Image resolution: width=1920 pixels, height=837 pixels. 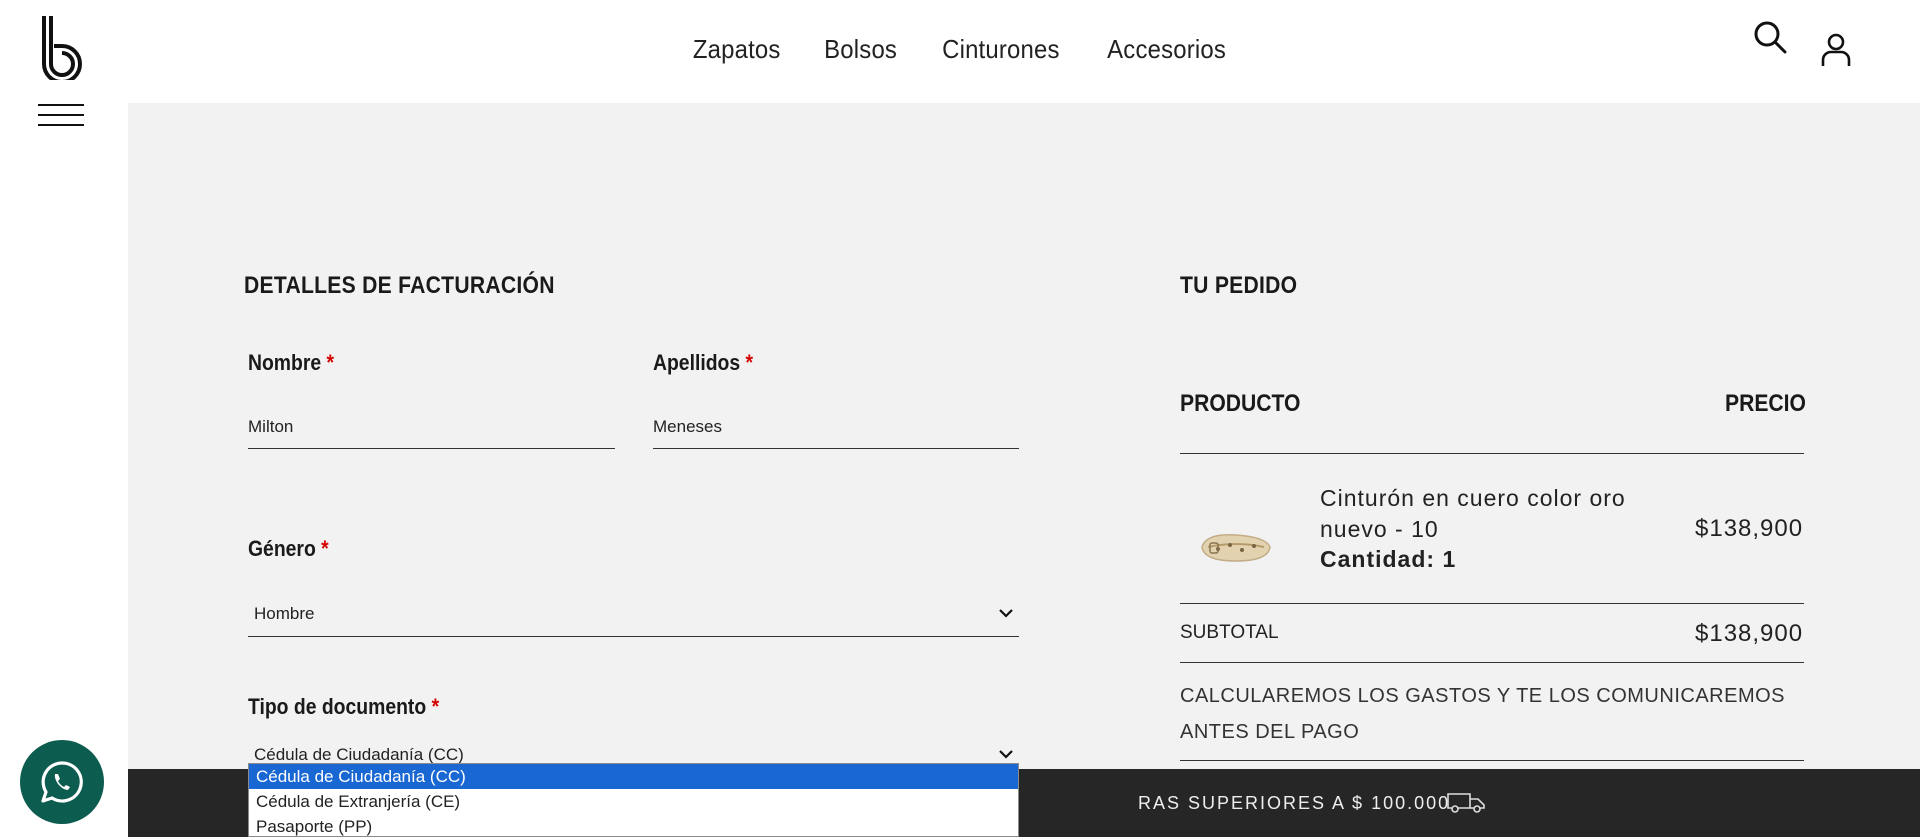 I want to click on banner-text: RAS SUPERIORES A $ 100.000, so click(x=1294, y=803).